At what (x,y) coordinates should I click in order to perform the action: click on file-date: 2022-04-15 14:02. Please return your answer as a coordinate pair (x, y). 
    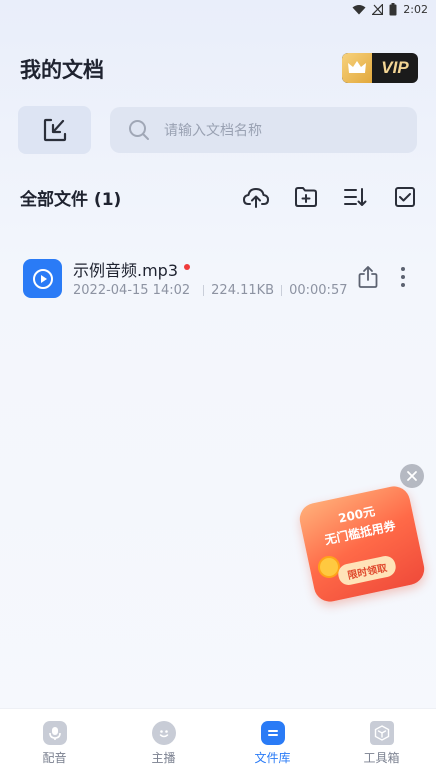
    Looking at the image, I should click on (132, 290).